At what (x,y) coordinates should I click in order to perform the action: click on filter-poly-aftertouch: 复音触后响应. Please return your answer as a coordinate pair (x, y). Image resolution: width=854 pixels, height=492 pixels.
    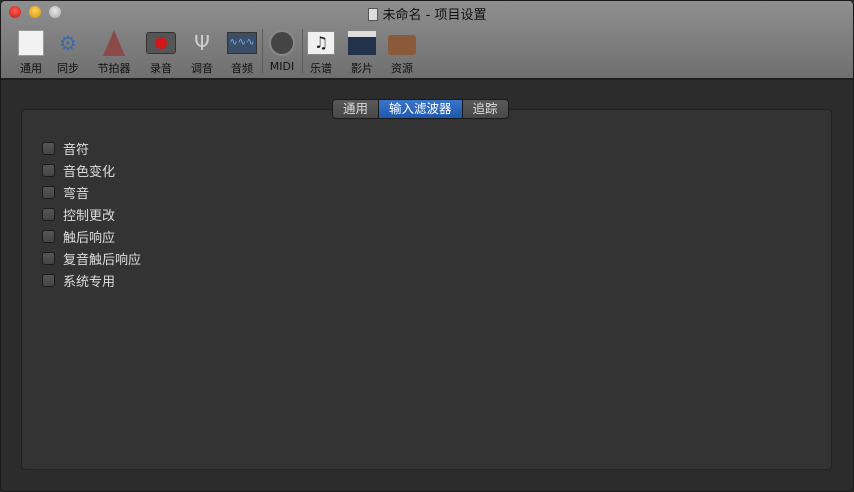
    Looking at the image, I should click on (91, 258).